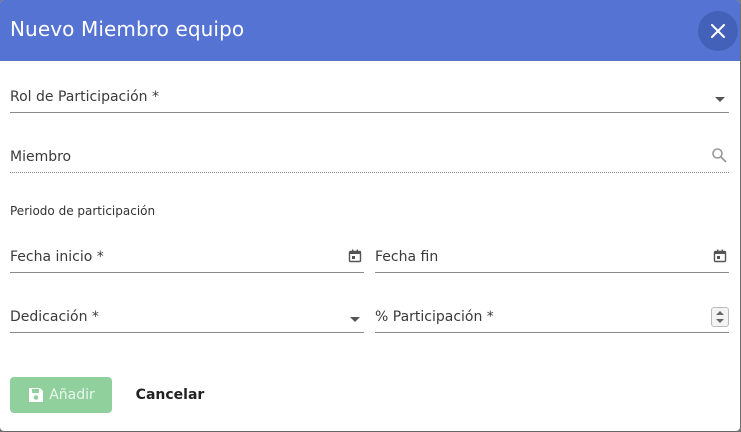  I want to click on search-icon, so click(719, 157).